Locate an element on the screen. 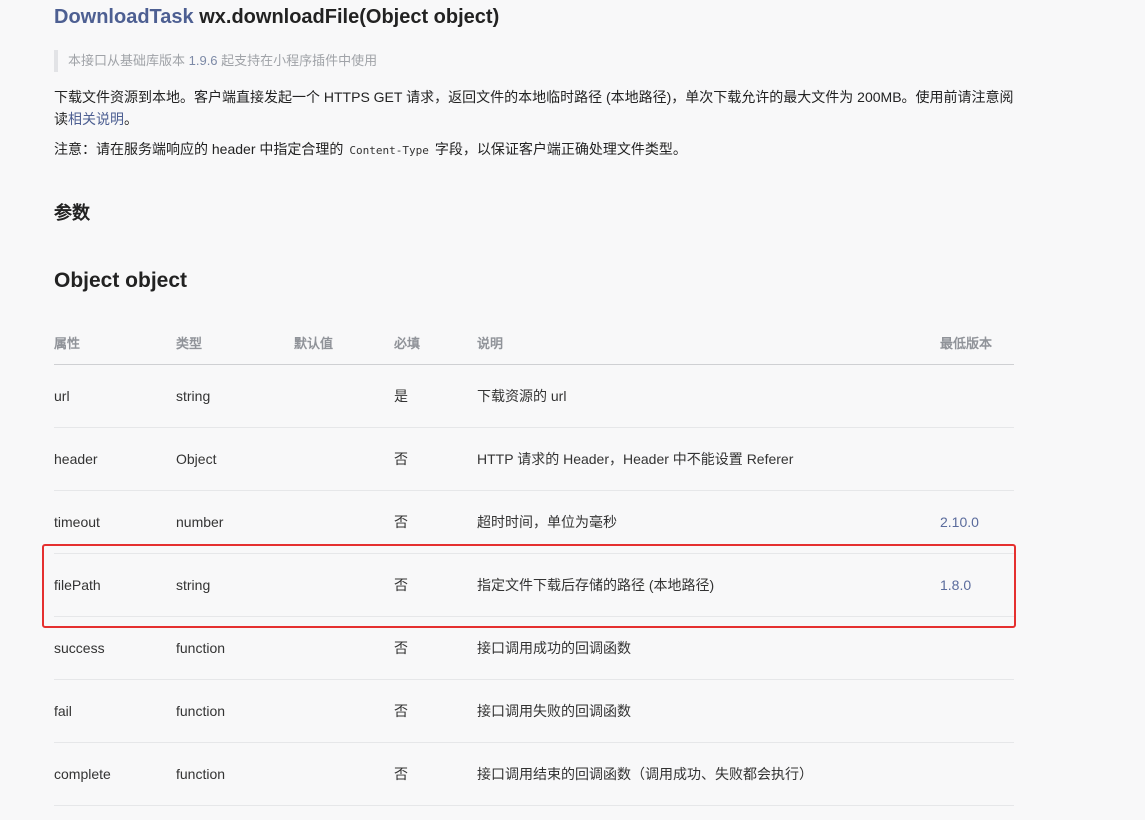  note-suffix: 字段，以保证客户端正确处理文件类型。 is located at coordinates (560, 149).